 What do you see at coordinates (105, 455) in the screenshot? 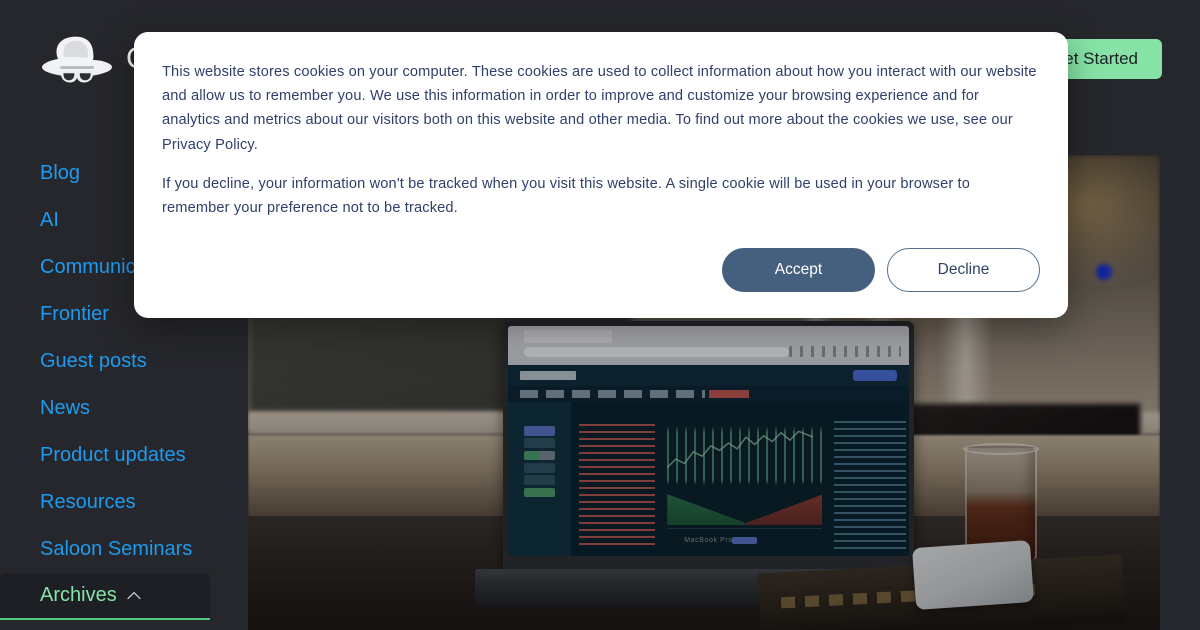
I see `sidebar-item-product-updates: Product updates` at bounding box center [105, 455].